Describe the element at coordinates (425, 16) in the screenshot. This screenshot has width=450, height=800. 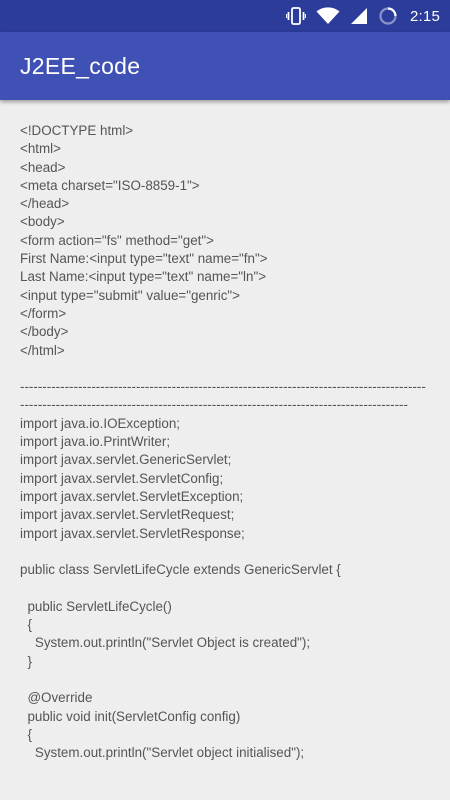
I see `status-time: 2:15` at that location.